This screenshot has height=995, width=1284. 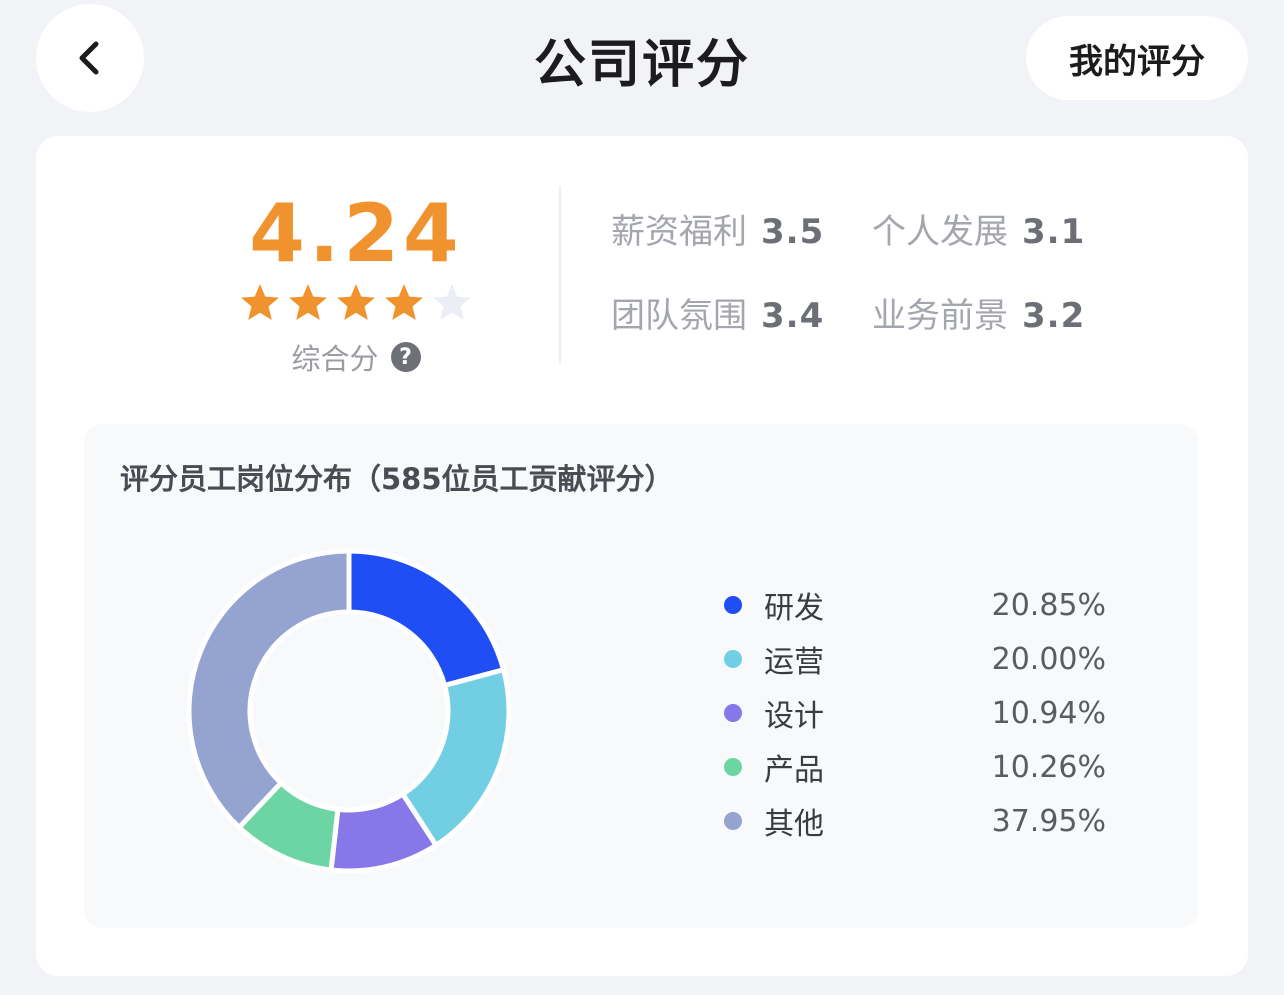 What do you see at coordinates (397, 479) in the screenshot?
I see `distribution-title: 评分员工岗位分布（585位员工贡献评分）` at bounding box center [397, 479].